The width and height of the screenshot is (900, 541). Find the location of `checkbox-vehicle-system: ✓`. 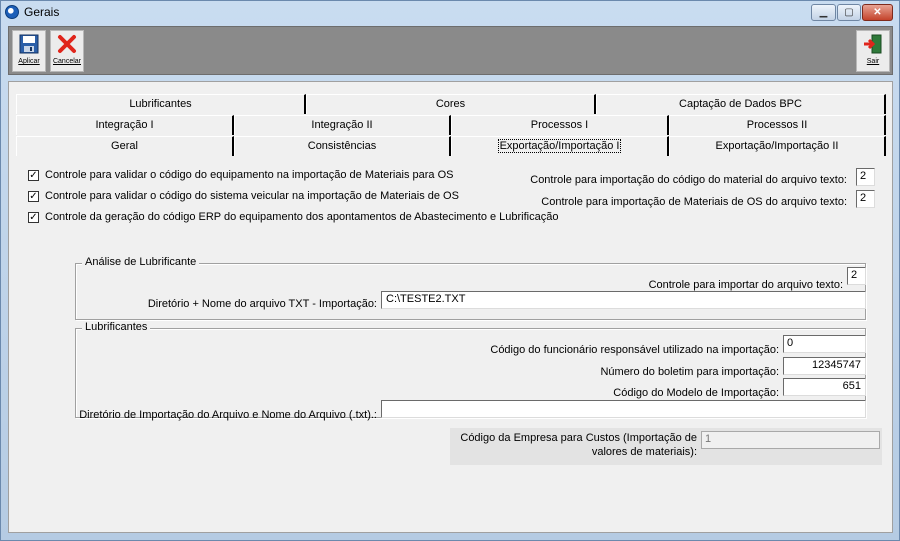

checkbox-vehicle-system: ✓ is located at coordinates (33, 196).